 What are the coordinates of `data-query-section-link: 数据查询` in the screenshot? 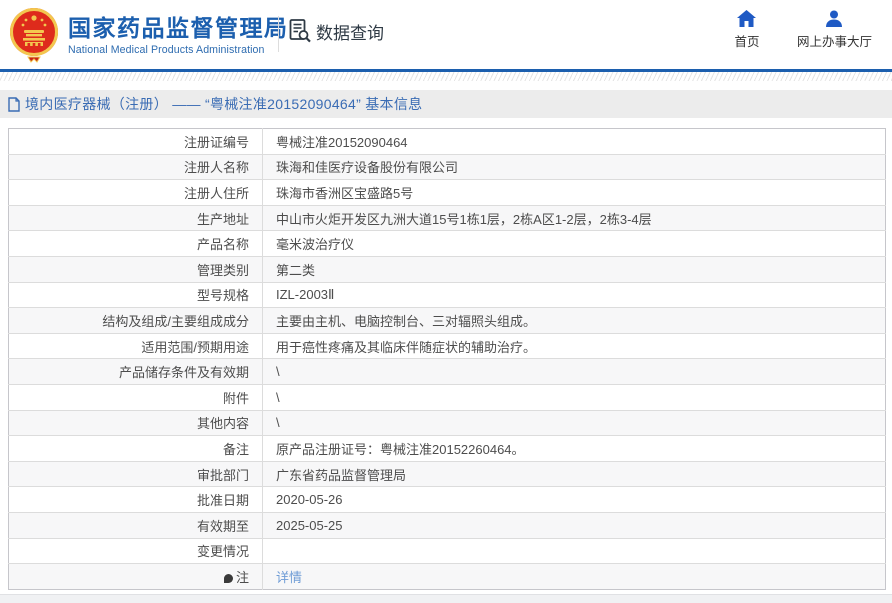 It's located at (336, 31).